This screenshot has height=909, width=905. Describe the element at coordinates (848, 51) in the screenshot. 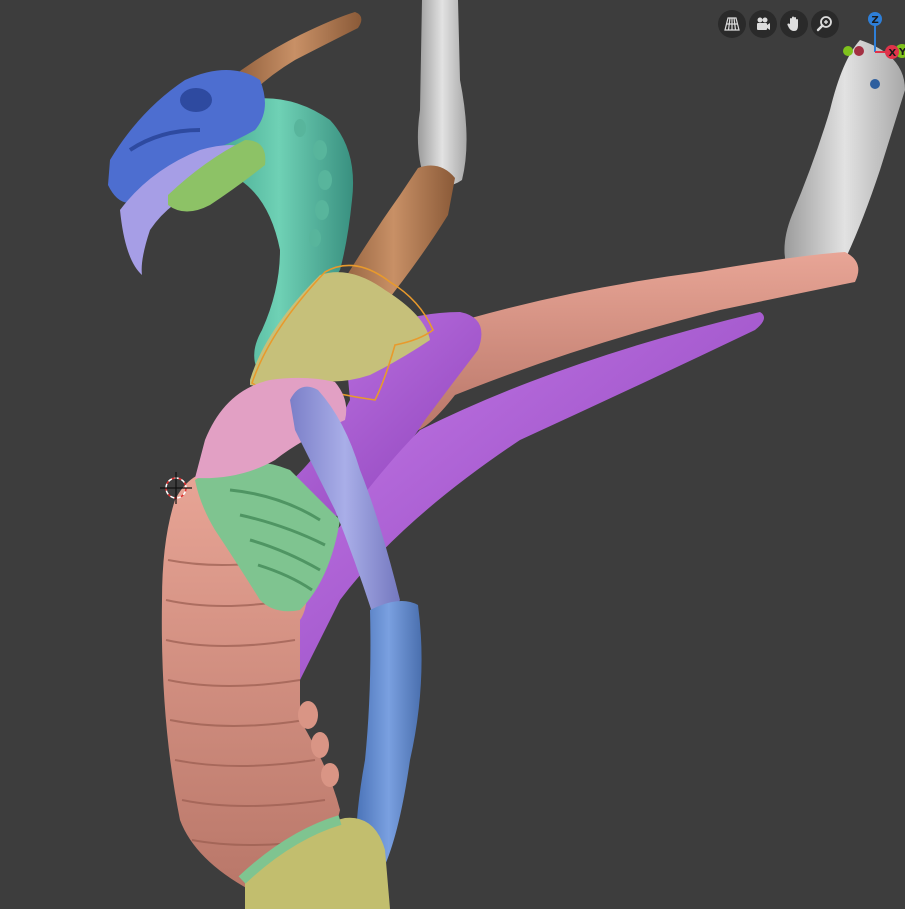

I see `negative-y-handle` at that location.